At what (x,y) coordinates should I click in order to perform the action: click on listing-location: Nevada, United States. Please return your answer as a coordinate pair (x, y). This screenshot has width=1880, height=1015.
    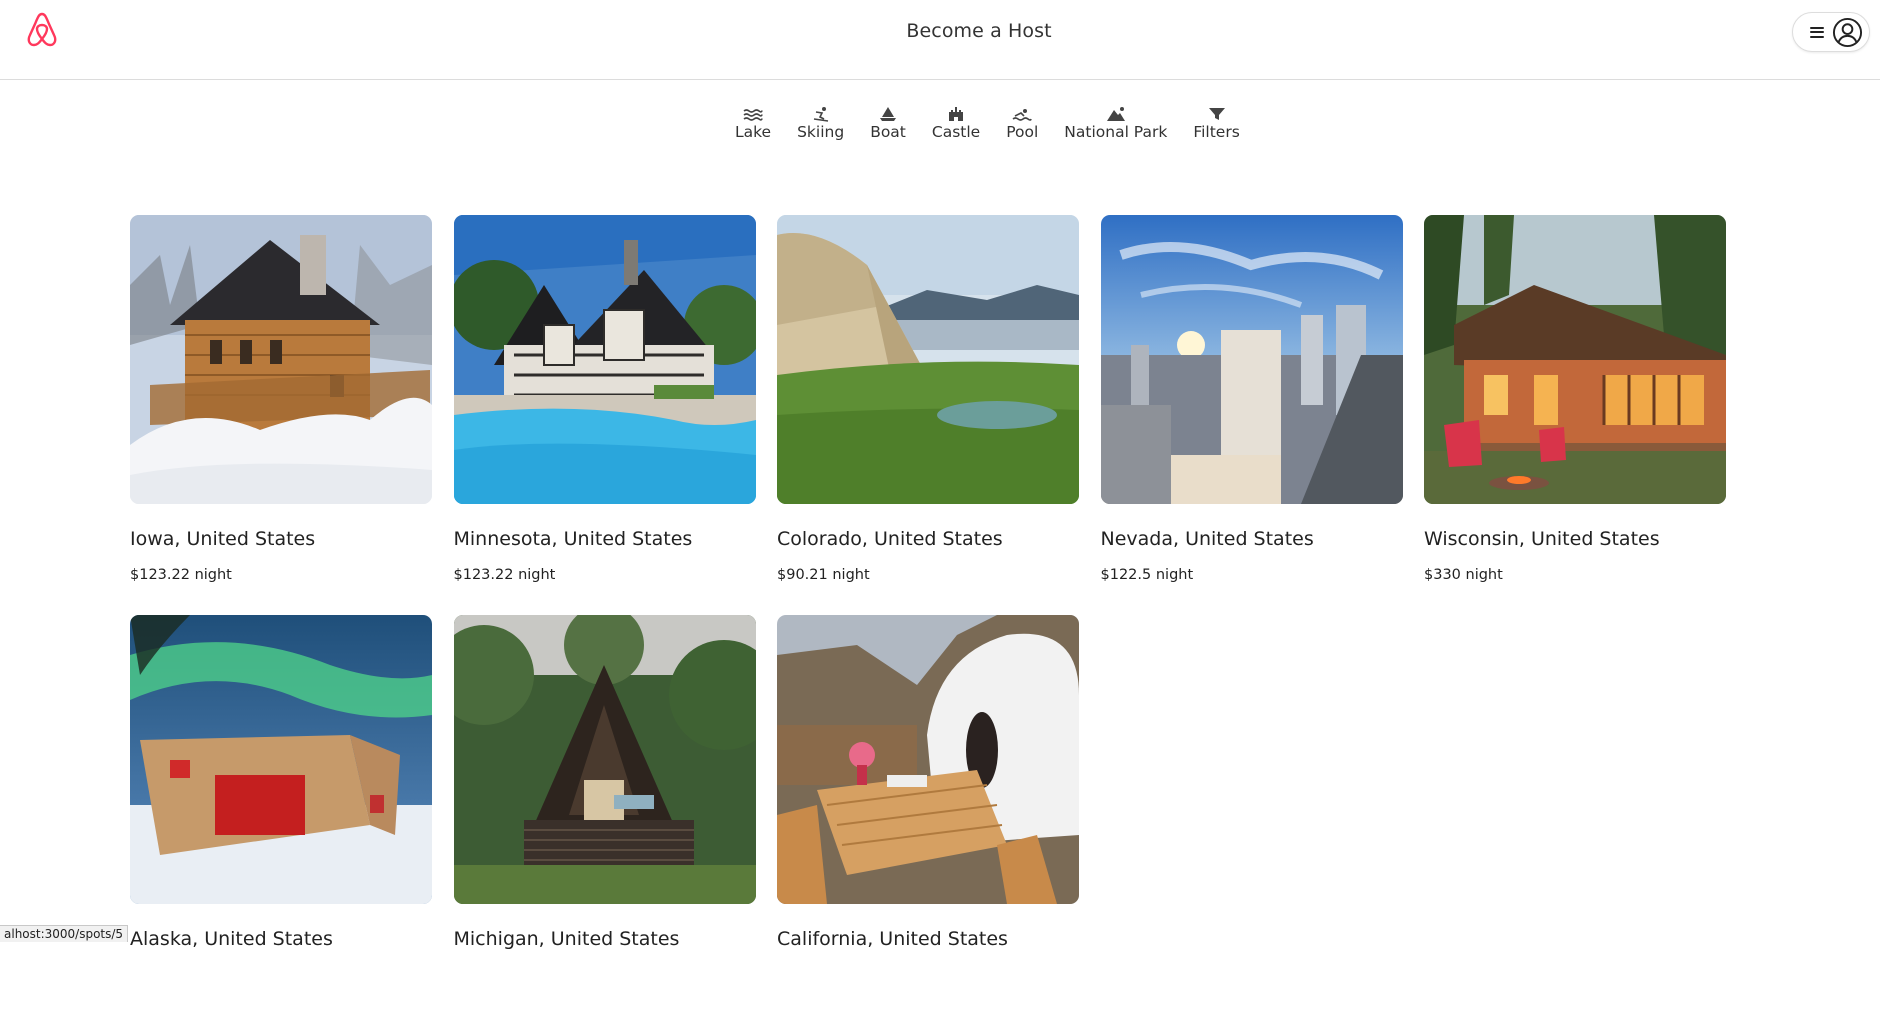
    Looking at the image, I should click on (1207, 539).